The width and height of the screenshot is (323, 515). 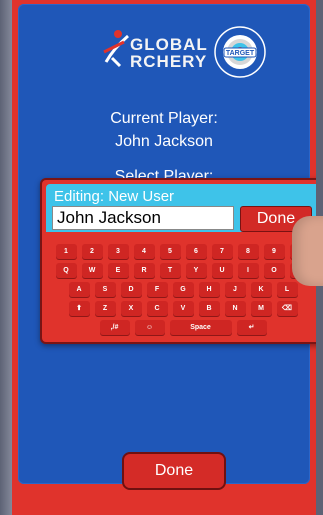 What do you see at coordinates (79, 308) in the screenshot?
I see `key-row4-0: ⬆` at bounding box center [79, 308].